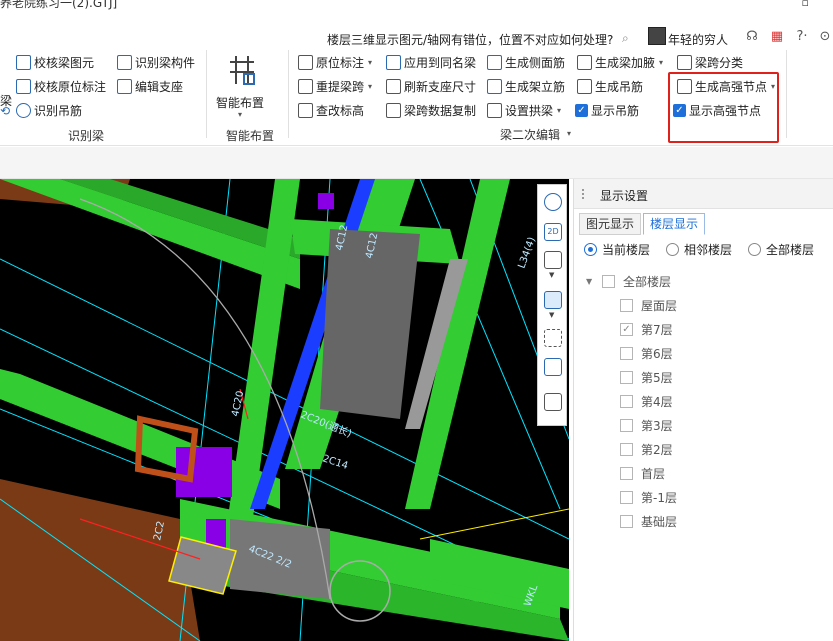 The height and width of the screenshot is (641, 833). I want to click on display-settings-icon, so click(553, 402).